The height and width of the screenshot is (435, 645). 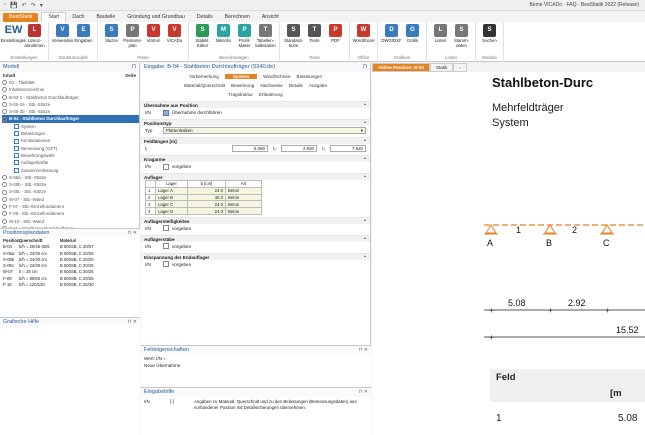 I want to click on ribbon-tab: Dach, so click(x=78, y=17).